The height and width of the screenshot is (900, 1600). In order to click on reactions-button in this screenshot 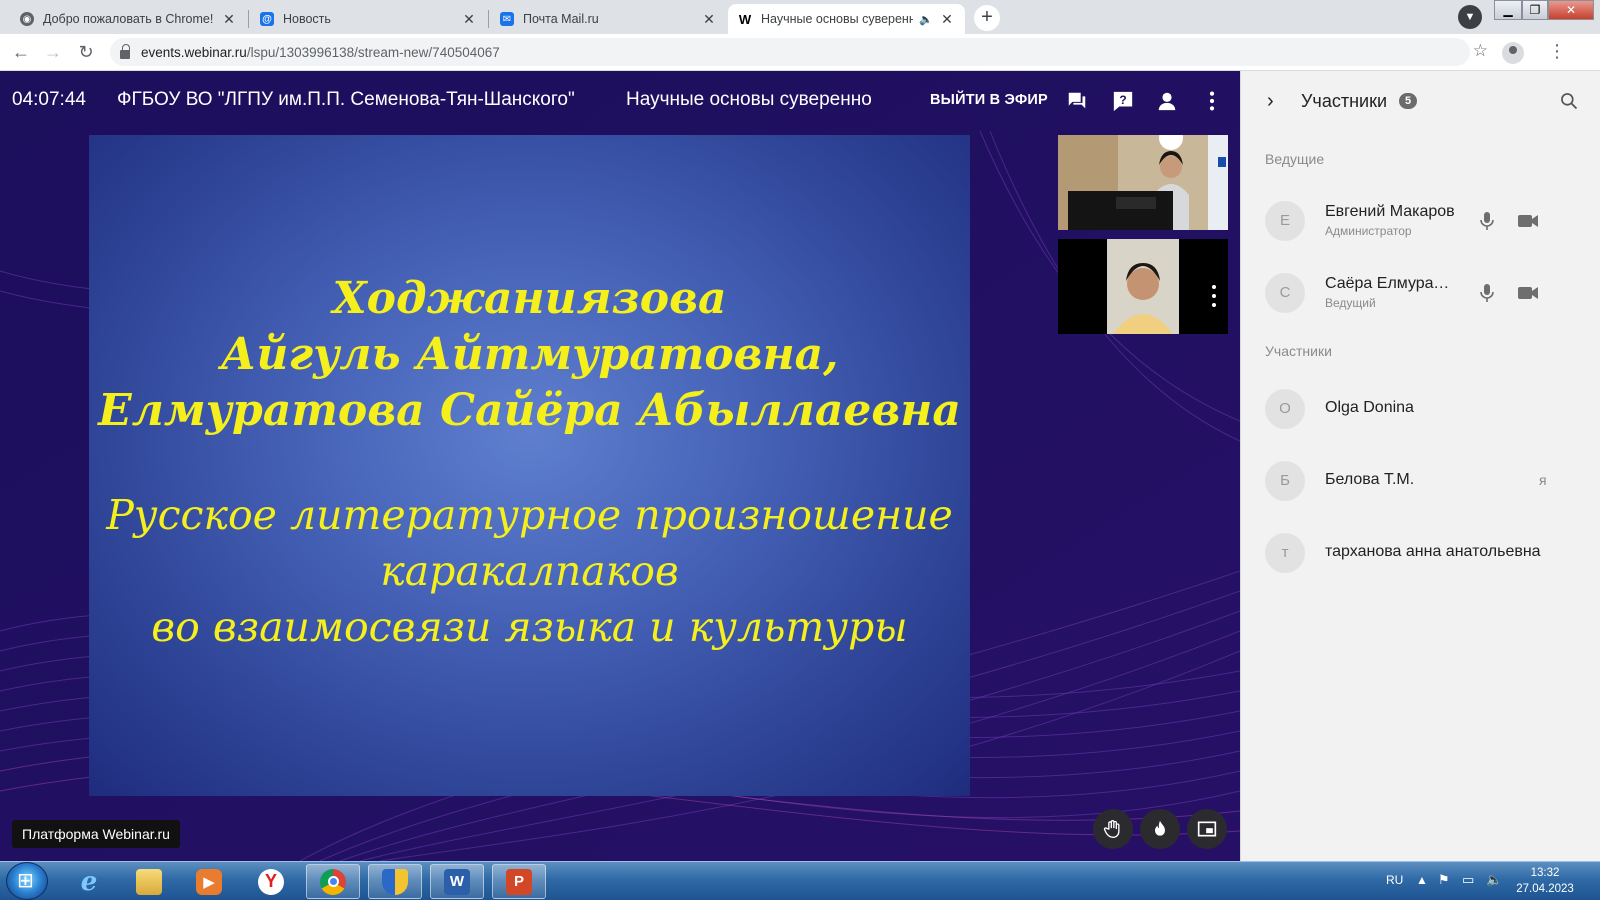, I will do `click(1160, 829)`.